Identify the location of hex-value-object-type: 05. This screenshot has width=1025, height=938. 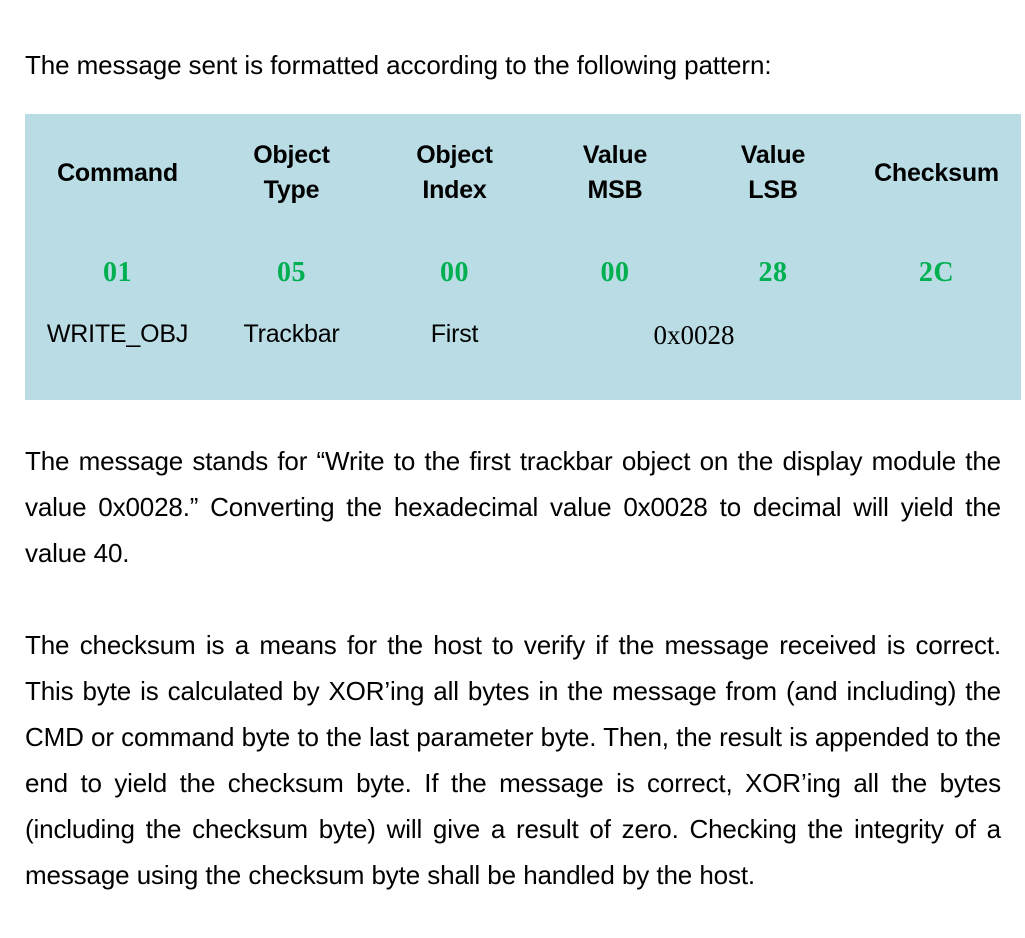
(291, 273).